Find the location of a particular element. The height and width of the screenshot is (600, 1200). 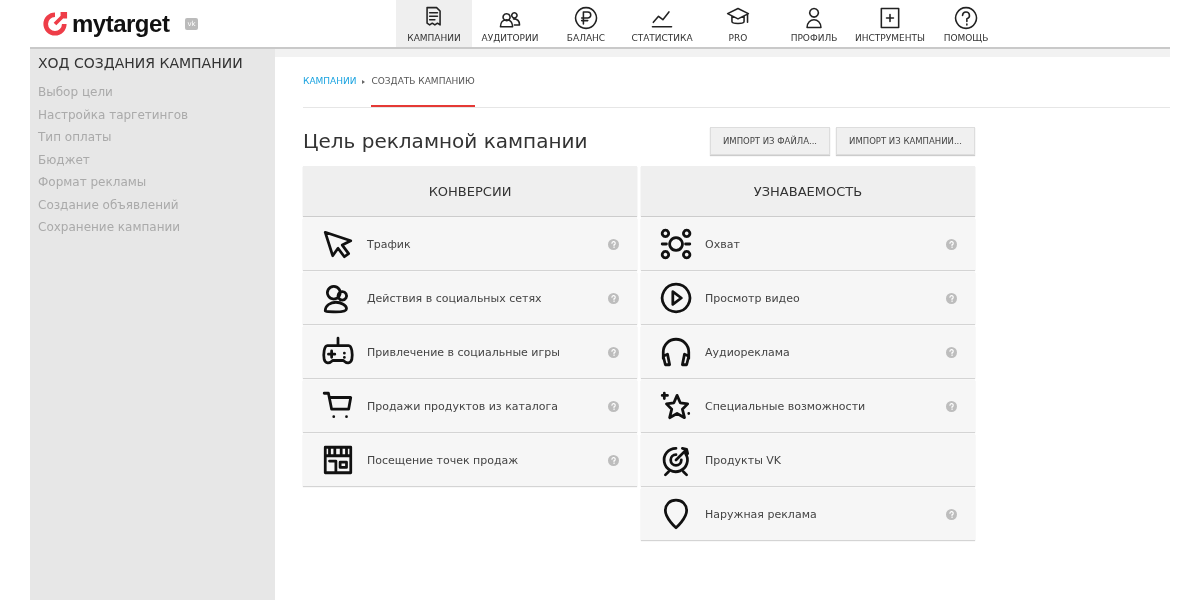

nav-tab: ПОМОЩЬ is located at coordinates (966, 23).